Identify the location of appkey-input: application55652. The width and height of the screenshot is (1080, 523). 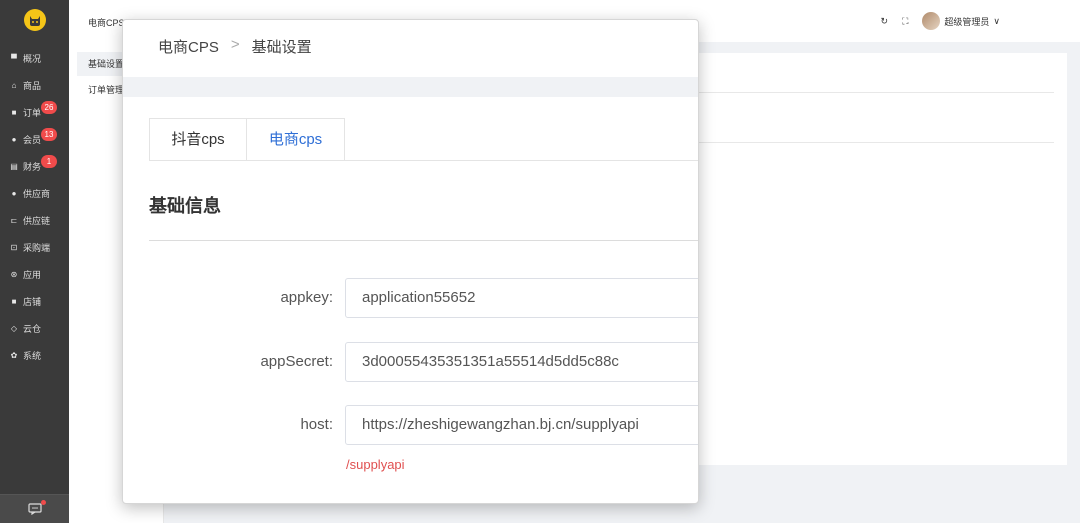
(521, 298).